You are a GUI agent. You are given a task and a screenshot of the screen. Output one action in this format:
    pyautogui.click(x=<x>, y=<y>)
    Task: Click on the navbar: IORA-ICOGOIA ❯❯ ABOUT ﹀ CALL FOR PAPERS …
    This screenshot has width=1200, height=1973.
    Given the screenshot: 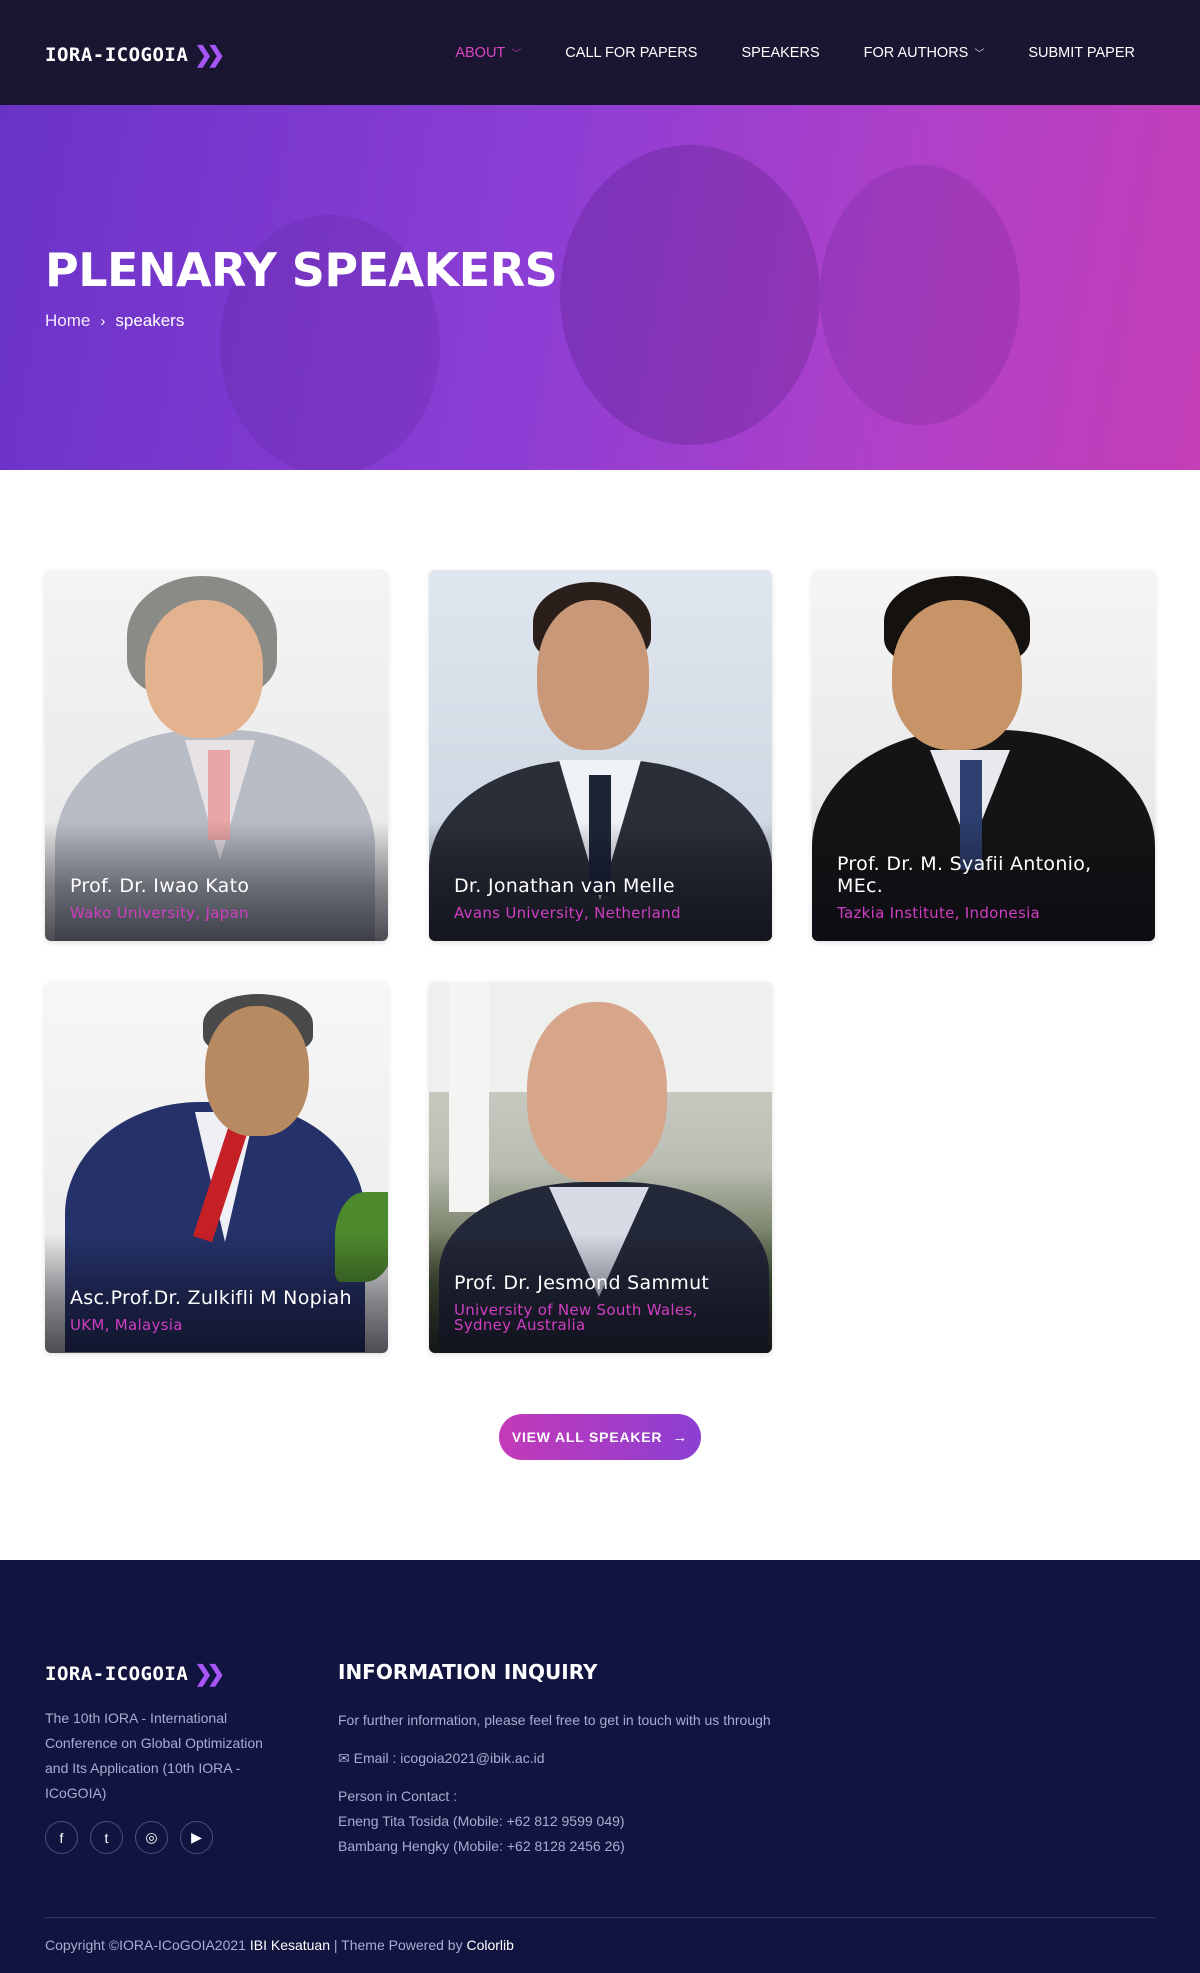 What is the action you would take?
    pyautogui.click(x=600, y=52)
    